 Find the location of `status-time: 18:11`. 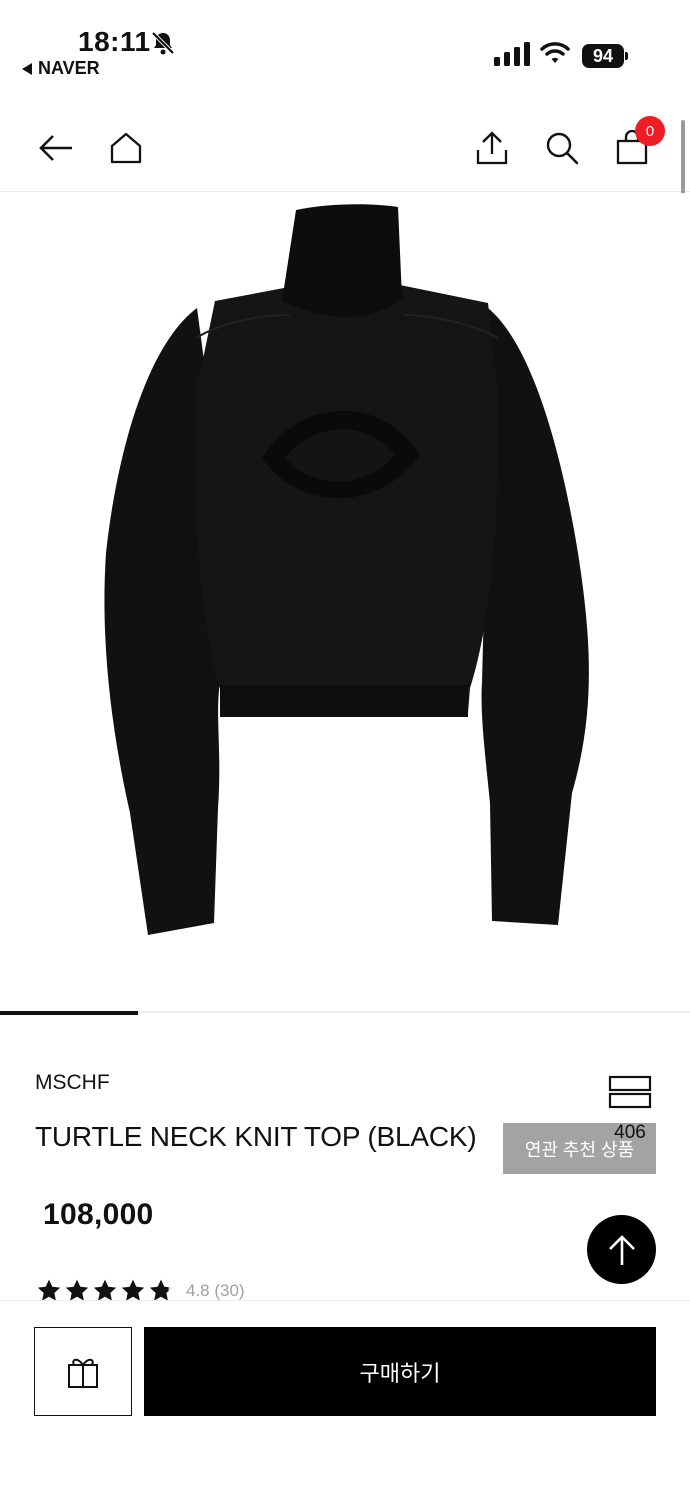

status-time: 18:11 is located at coordinates (114, 41).